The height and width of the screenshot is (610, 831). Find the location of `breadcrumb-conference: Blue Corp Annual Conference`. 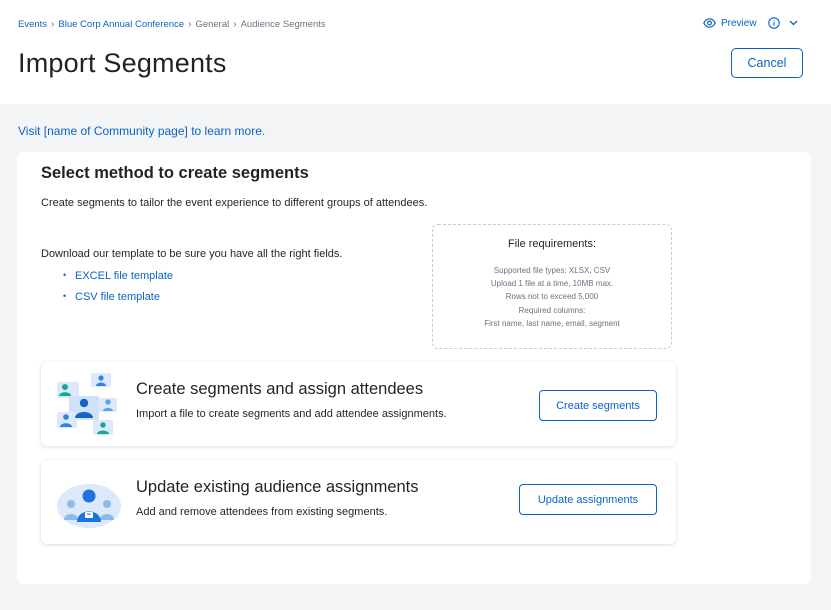

breadcrumb-conference: Blue Corp Annual Conference is located at coordinates (121, 24).